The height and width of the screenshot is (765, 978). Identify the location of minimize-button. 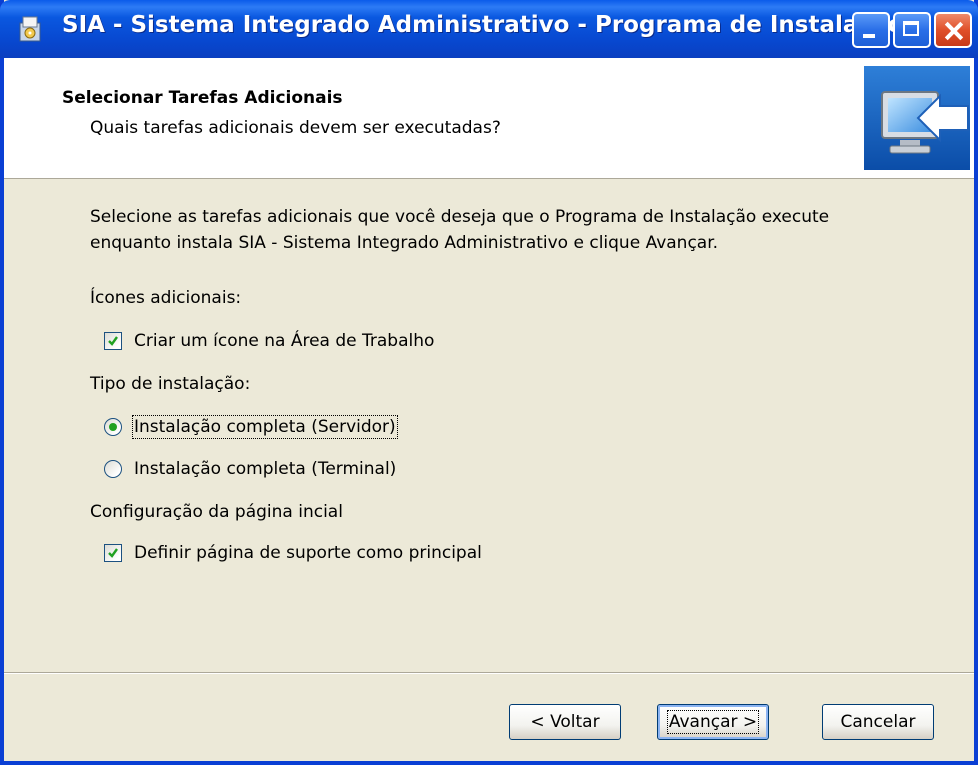
(871, 30).